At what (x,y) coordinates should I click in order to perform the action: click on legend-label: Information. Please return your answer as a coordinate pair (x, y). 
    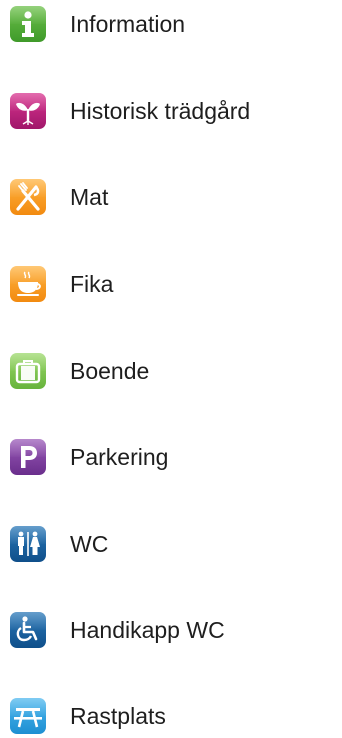
    Looking at the image, I should click on (128, 23).